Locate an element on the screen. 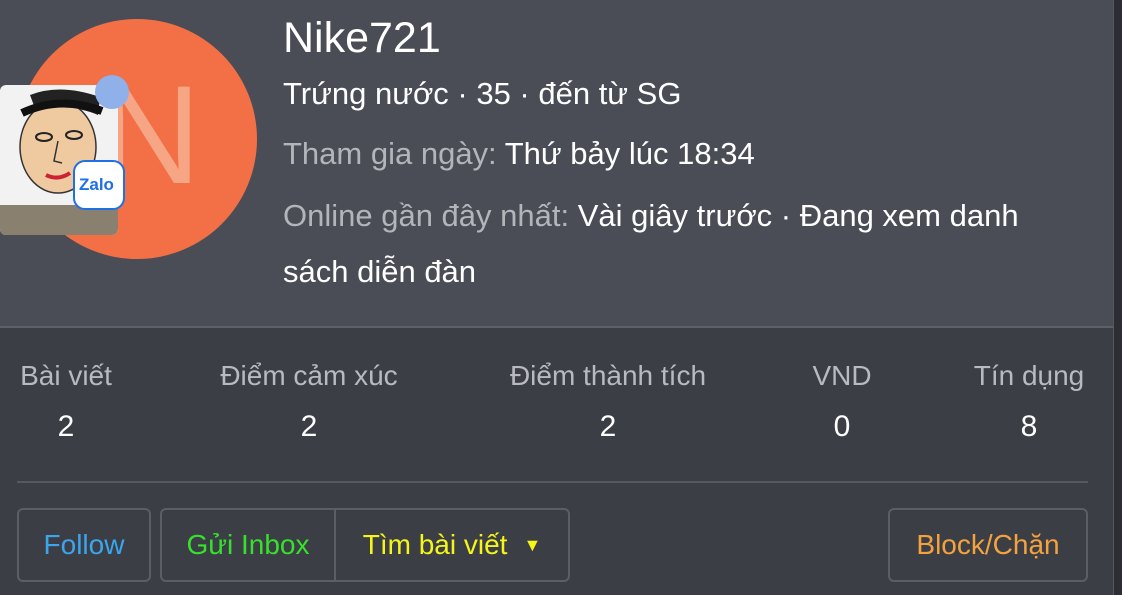 This screenshot has width=1122, height=595. stat-credit: Tín dụng 8 is located at coordinates (1029, 402).